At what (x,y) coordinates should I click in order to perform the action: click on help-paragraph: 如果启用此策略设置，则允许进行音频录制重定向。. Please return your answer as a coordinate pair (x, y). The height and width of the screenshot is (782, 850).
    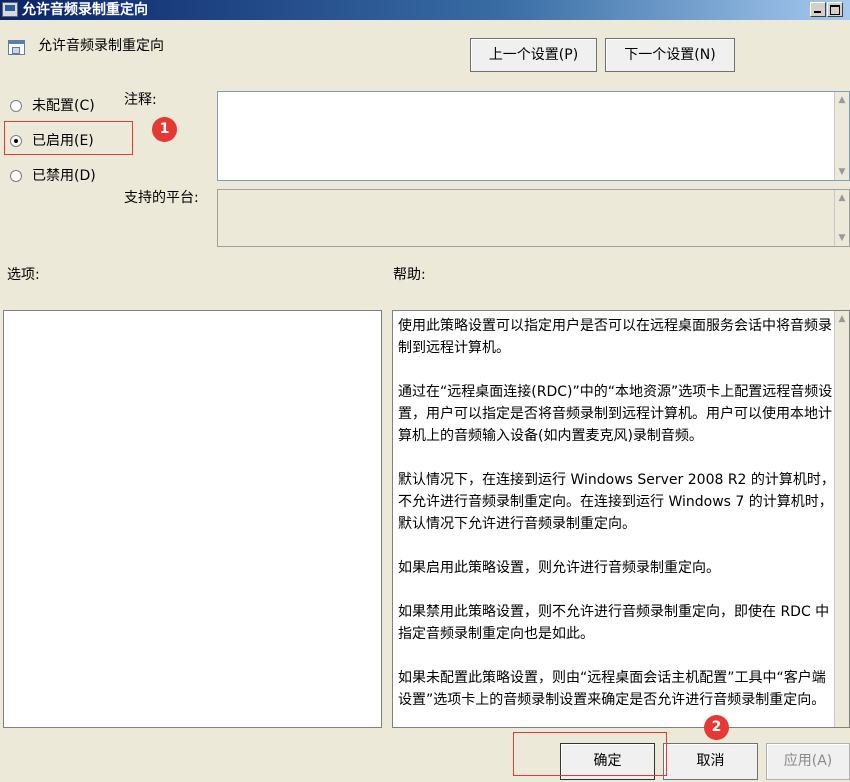
    Looking at the image, I should click on (559, 568).